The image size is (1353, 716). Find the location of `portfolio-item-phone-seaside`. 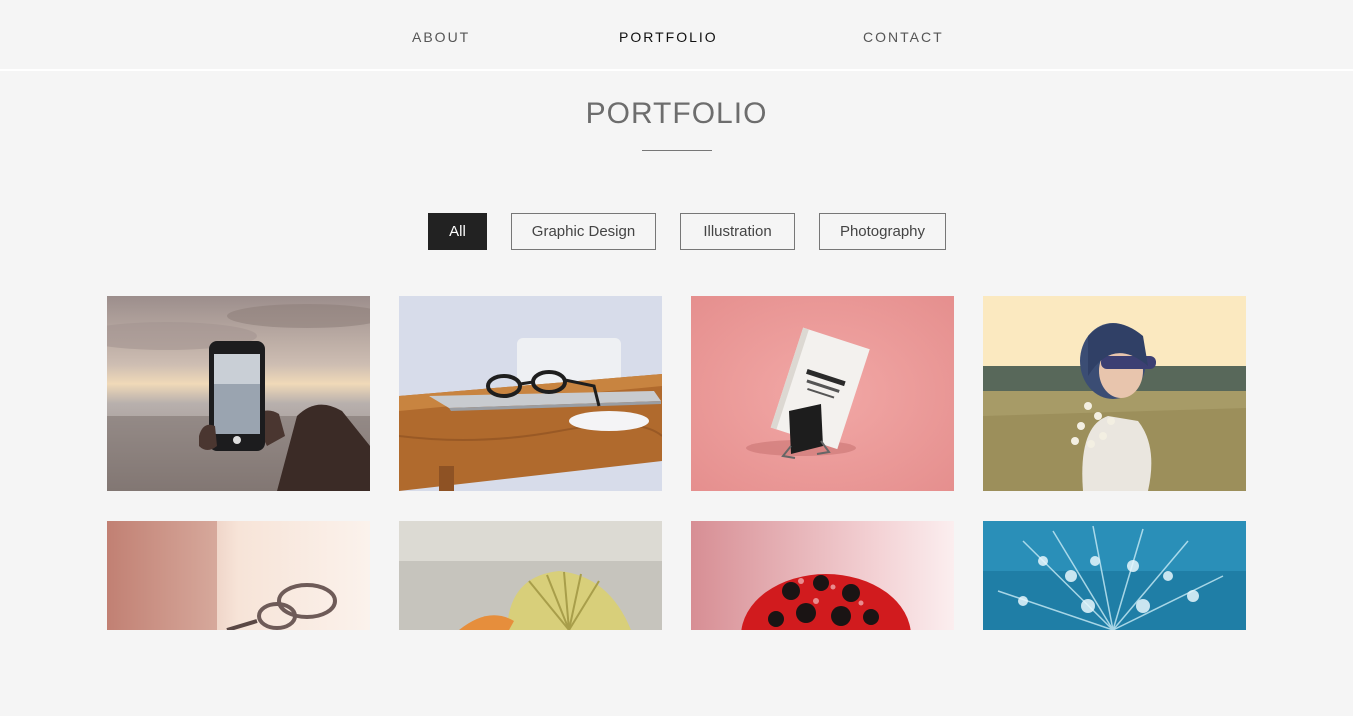

portfolio-item-phone-seaside is located at coordinates (238, 393).